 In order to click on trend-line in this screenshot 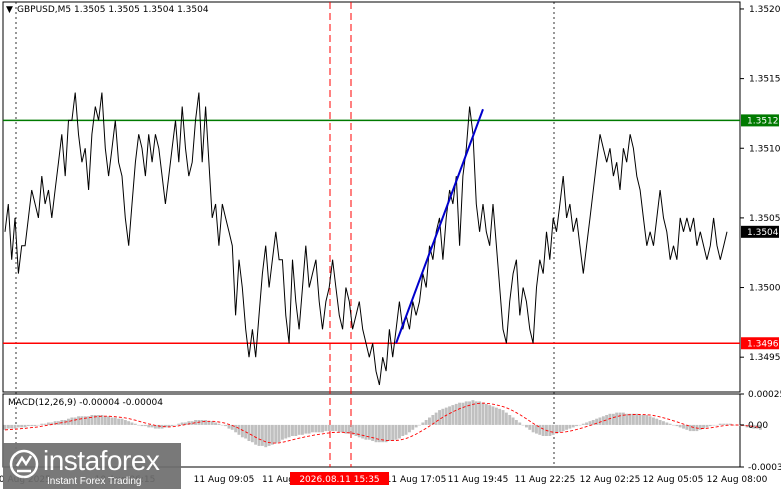, I will do `click(439, 226)`.